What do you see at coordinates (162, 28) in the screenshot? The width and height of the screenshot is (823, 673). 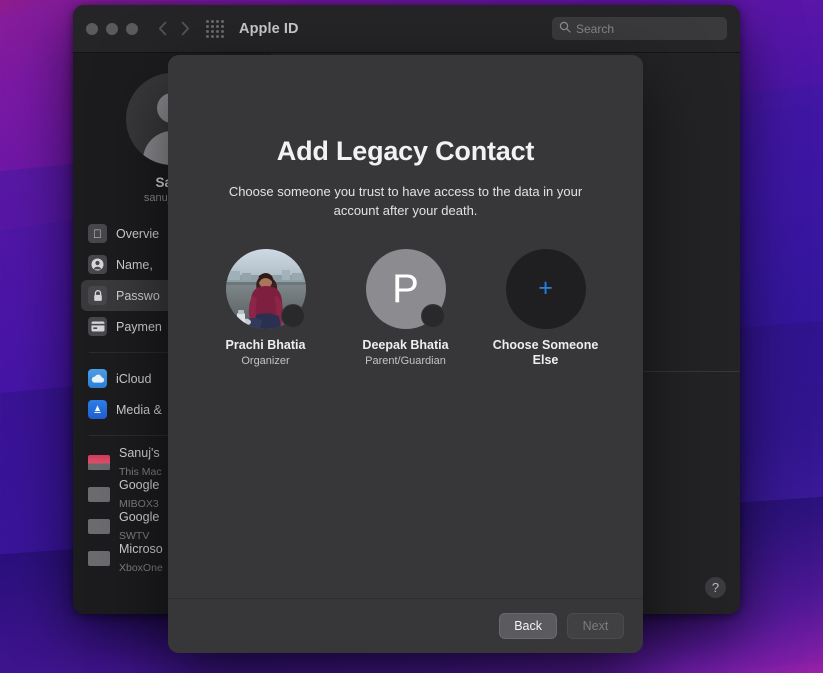 I see `chevron-left-icon` at bounding box center [162, 28].